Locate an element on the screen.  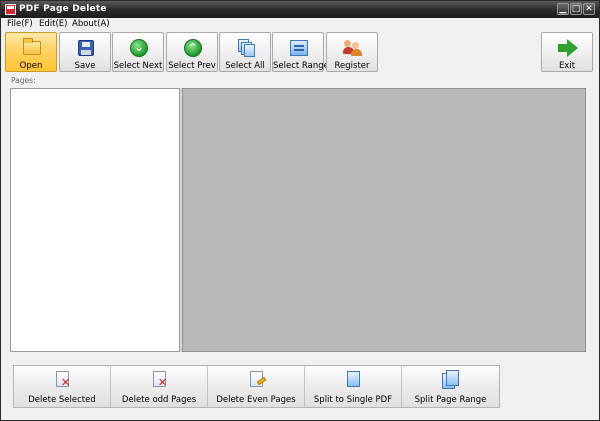
delete-even-pages-button: Delete Even Pages is located at coordinates (256, 386).